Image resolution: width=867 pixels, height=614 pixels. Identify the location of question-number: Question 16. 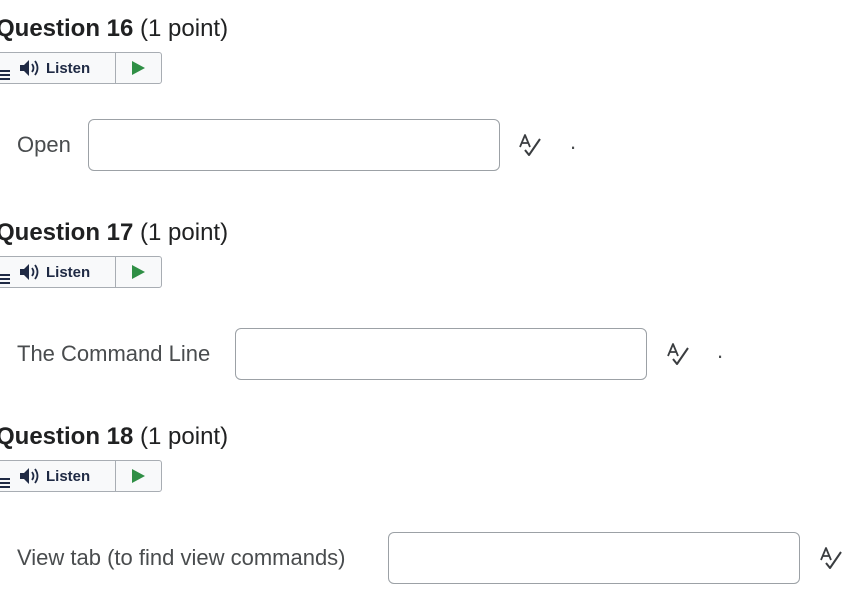
(67, 28).